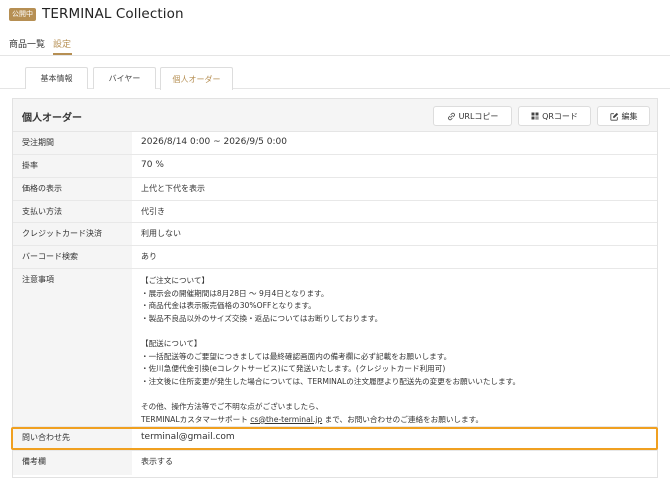 The width and height of the screenshot is (670, 481). What do you see at coordinates (214, 142) in the screenshot?
I see `row-value: 2026/8/14 0:00 ~ 2026/9/5 0:00` at bounding box center [214, 142].